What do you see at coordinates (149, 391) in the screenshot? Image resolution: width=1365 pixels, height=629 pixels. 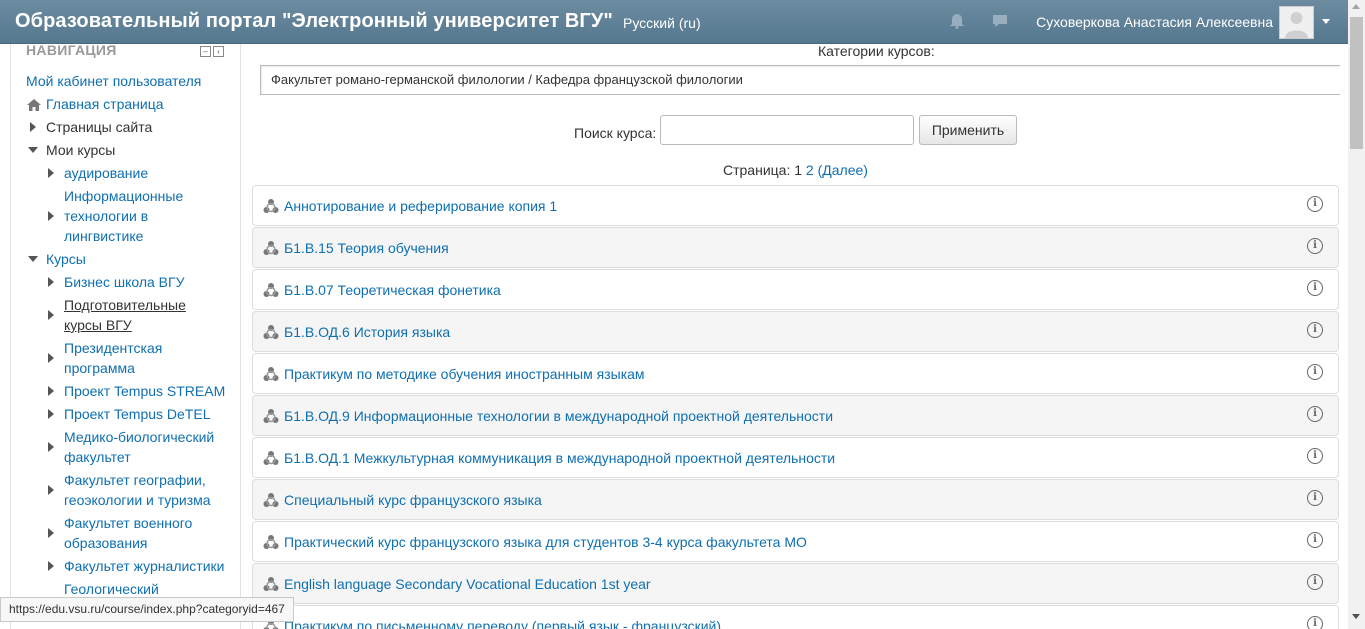 I see `nav-category-item: Проект Tempus STREAM` at bounding box center [149, 391].